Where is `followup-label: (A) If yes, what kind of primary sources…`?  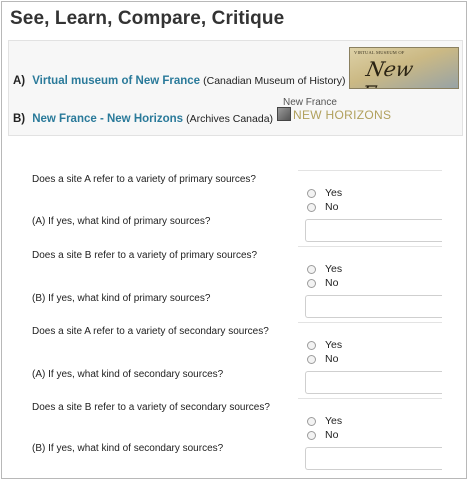 followup-label: (A) If yes, what kind of primary sources… is located at coordinates (121, 221).